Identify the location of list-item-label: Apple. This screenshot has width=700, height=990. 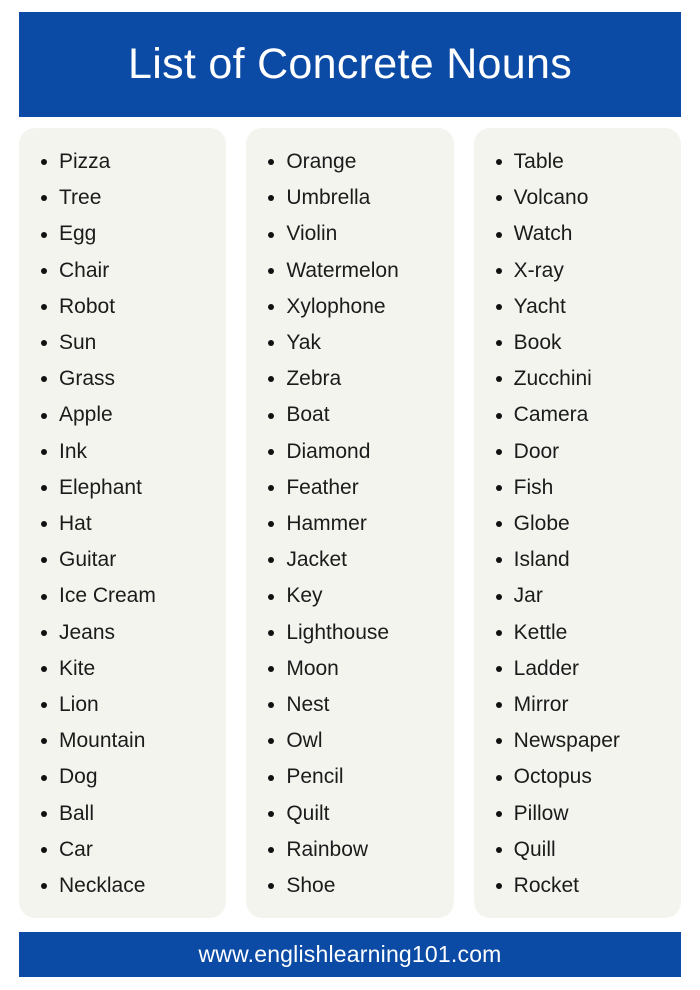
(86, 415).